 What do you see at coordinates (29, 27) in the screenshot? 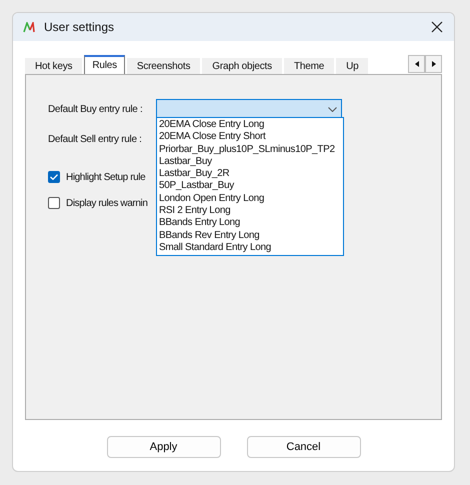
I see `logo-icon` at bounding box center [29, 27].